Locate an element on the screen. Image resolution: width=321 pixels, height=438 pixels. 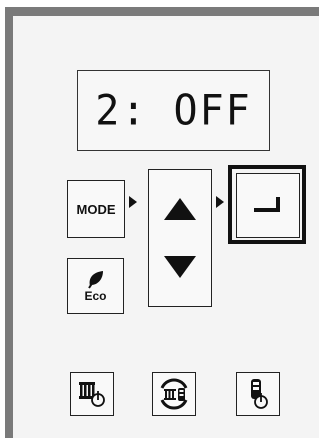
mode-label: MODE is located at coordinates (96, 209).